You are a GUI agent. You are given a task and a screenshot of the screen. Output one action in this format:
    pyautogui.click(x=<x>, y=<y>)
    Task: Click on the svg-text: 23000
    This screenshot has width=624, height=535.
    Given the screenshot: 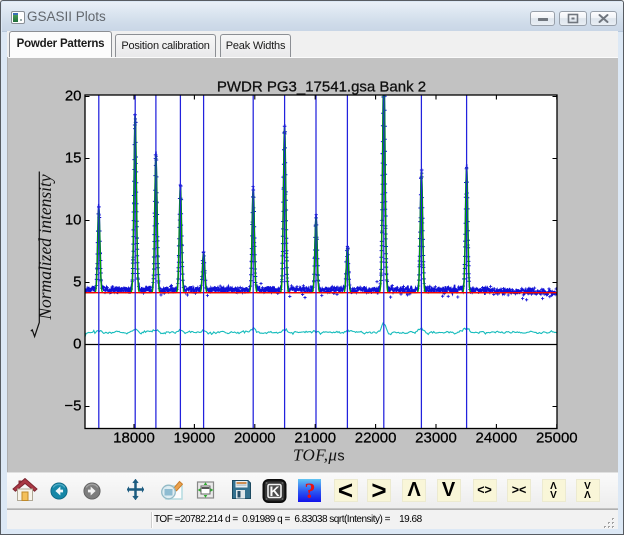 What is the action you would take?
    pyautogui.click(x=436, y=438)
    